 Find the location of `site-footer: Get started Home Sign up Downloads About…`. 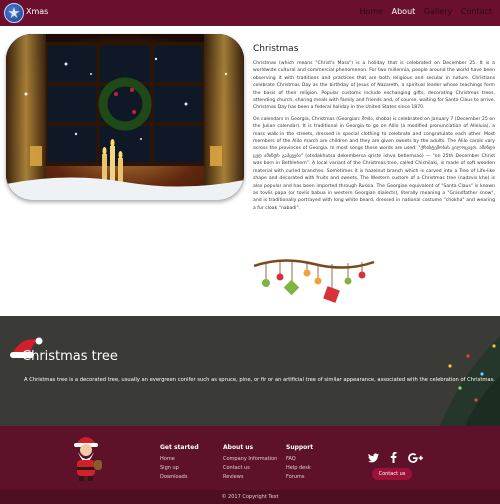

site-footer: Get started Home Sign up Downloads About… is located at coordinates (250, 458).